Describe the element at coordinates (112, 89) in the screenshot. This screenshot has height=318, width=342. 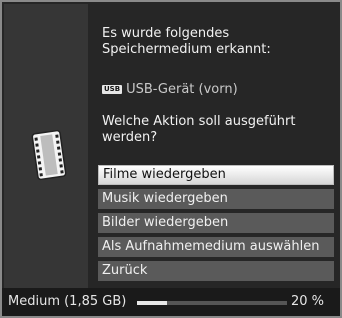
I see `usb-icon: USB` at that location.